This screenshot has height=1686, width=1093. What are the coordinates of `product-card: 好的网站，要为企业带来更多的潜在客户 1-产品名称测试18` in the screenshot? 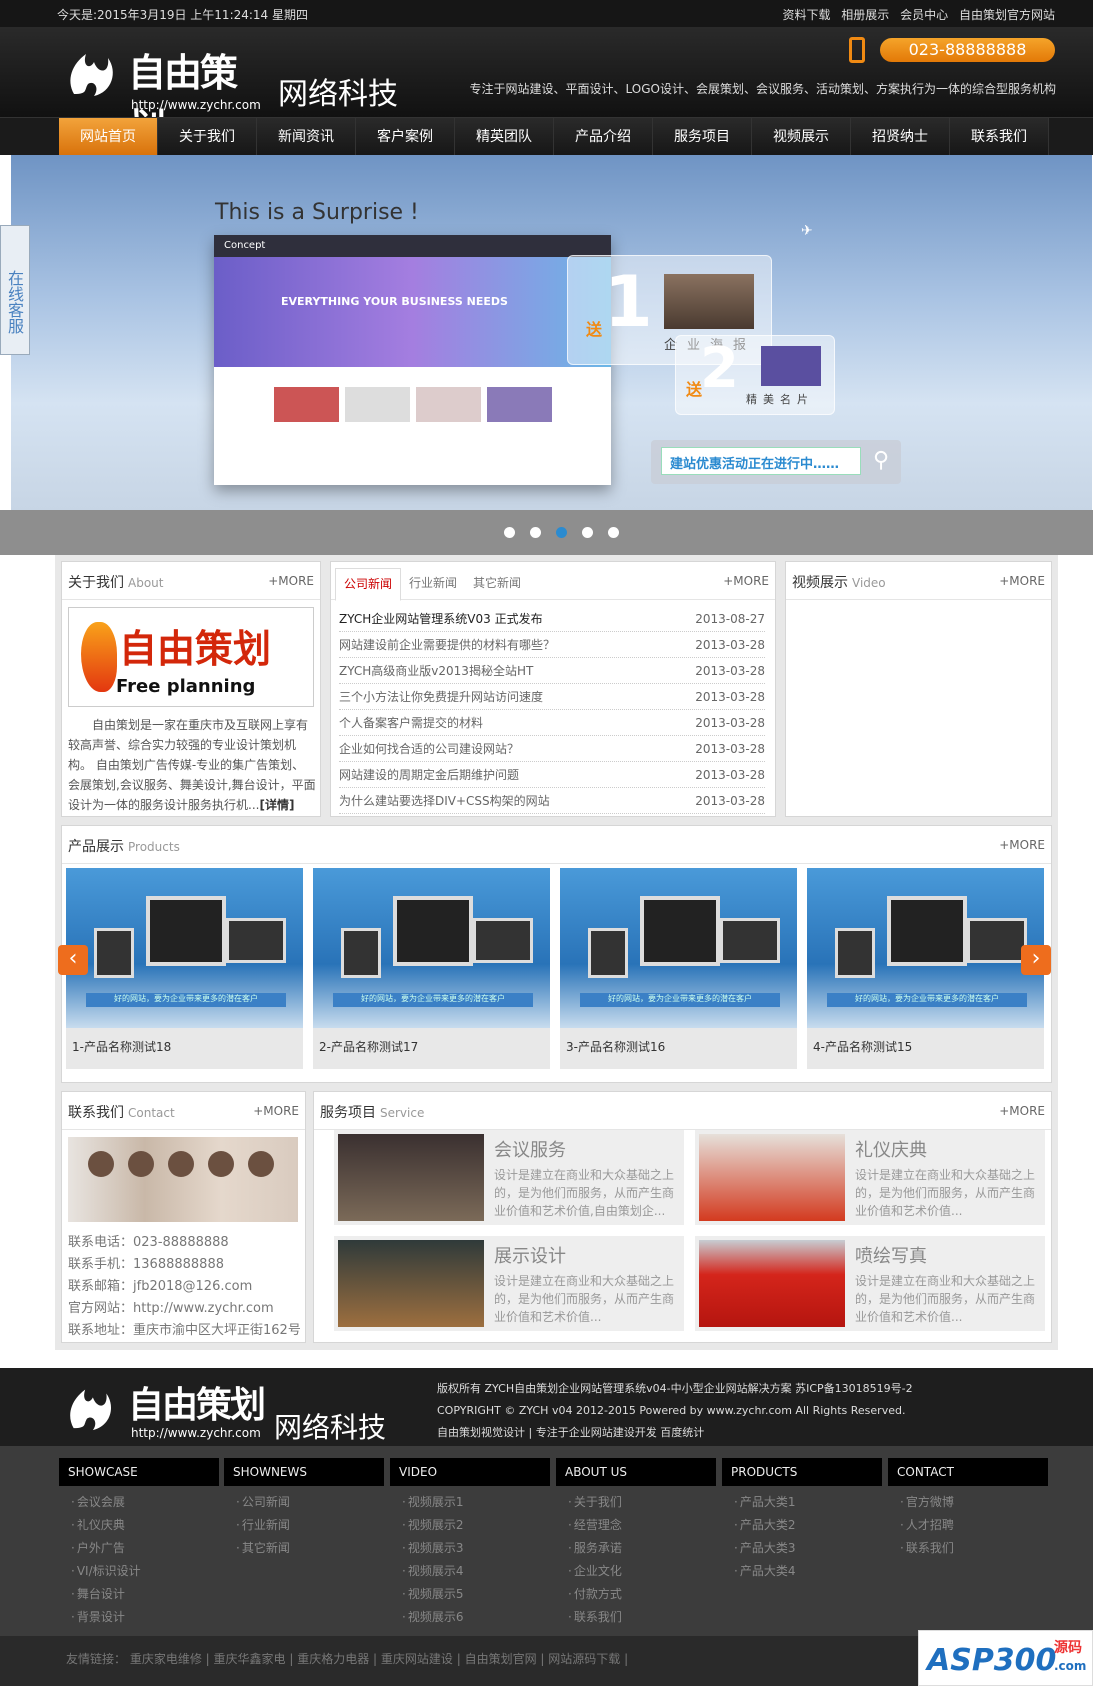 It's located at (184, 968).